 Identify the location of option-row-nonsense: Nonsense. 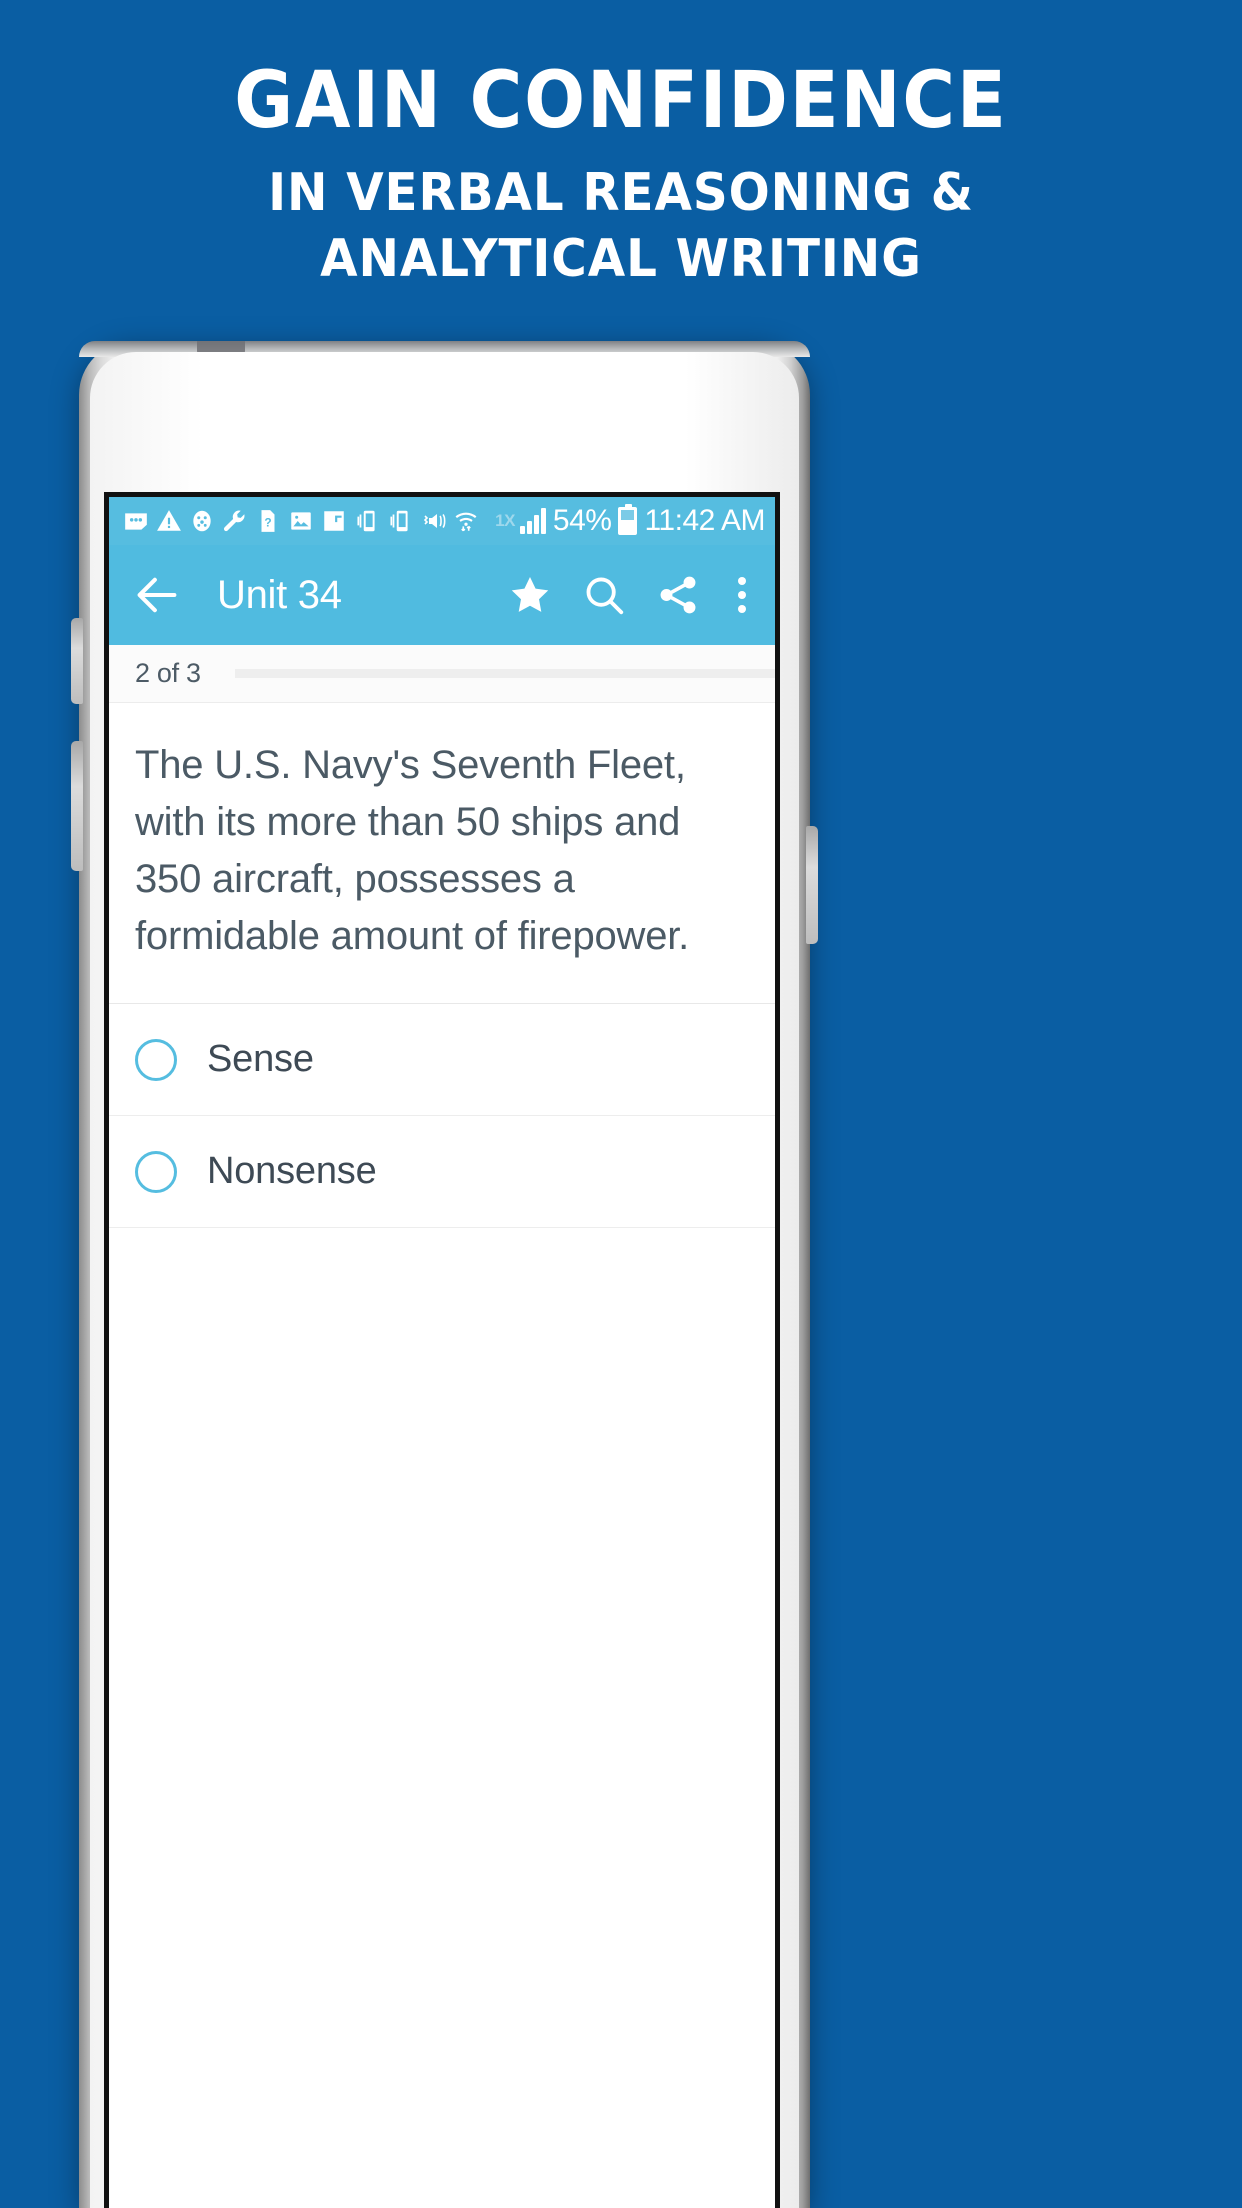
(442, 1172).